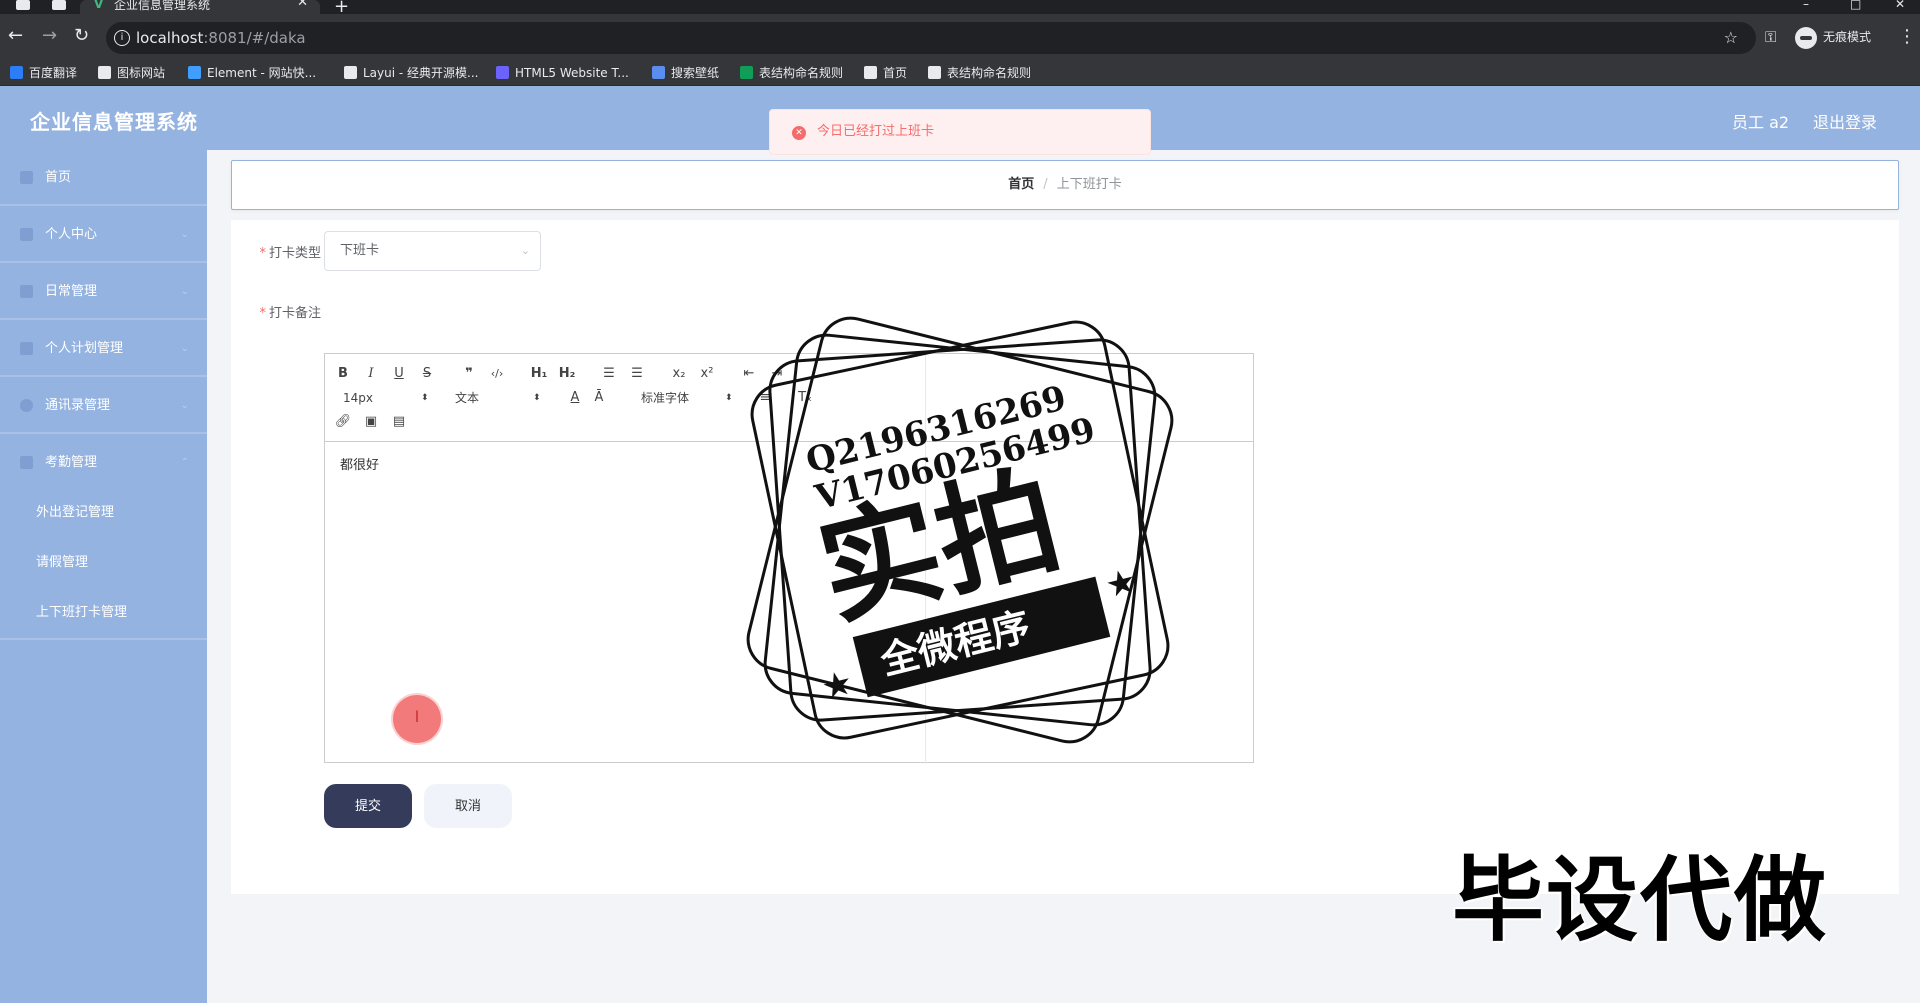 The width and height of the screenshot is (1920, 1003). I want to click on incognito-indicator: 无痕模式, so click(1833, 37).